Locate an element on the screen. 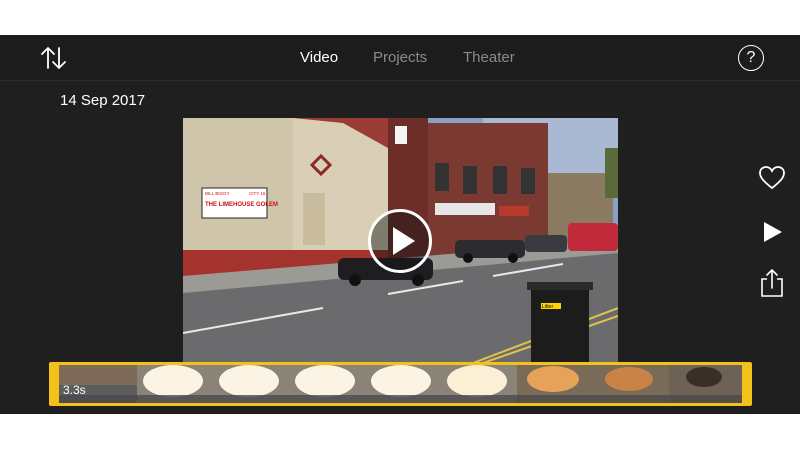  play-icon is located at coordinates (772, 232).